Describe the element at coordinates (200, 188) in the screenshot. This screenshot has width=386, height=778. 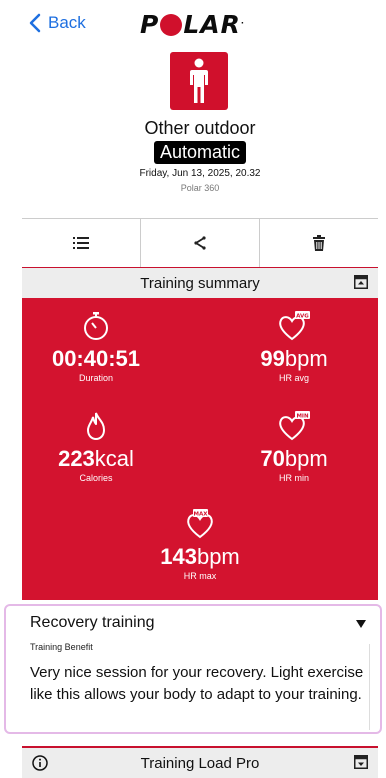
I see `device-name: Polar 360` at that location.